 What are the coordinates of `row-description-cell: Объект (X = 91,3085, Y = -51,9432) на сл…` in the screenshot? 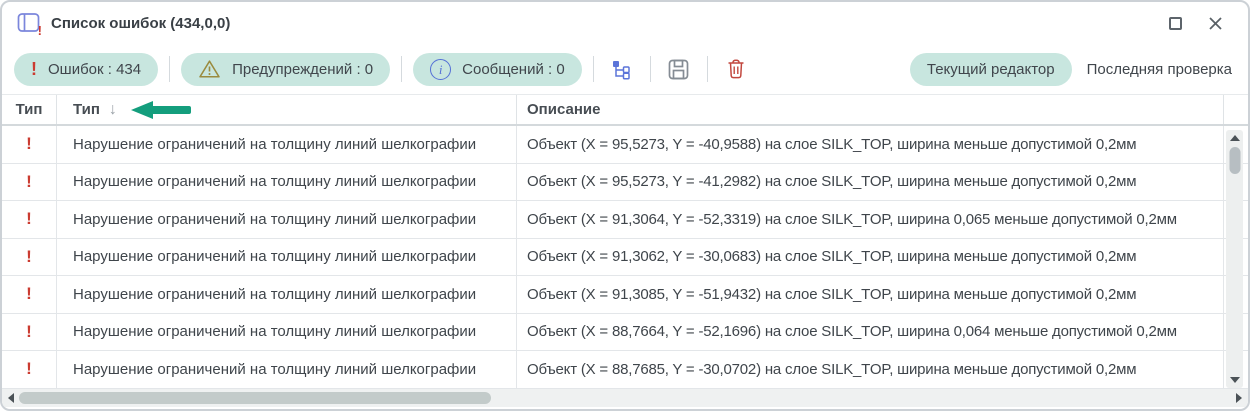 It's located at (870, 294).